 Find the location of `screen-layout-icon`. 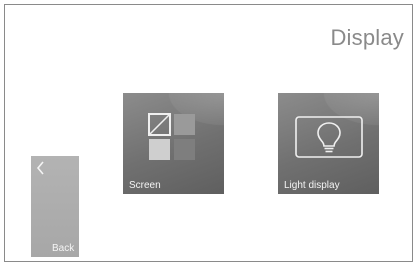

screen-layout-icon is located at coordinates (173, 141).